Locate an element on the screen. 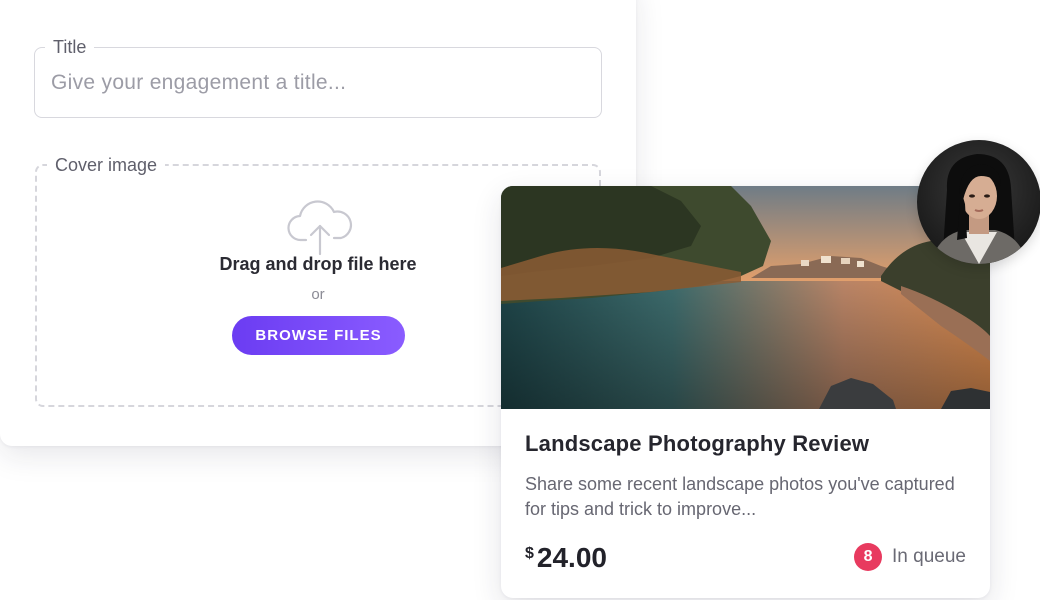 This screenshot has height=600, width=1040. price-amount: 24.00 is located at coordinates (571, 557).